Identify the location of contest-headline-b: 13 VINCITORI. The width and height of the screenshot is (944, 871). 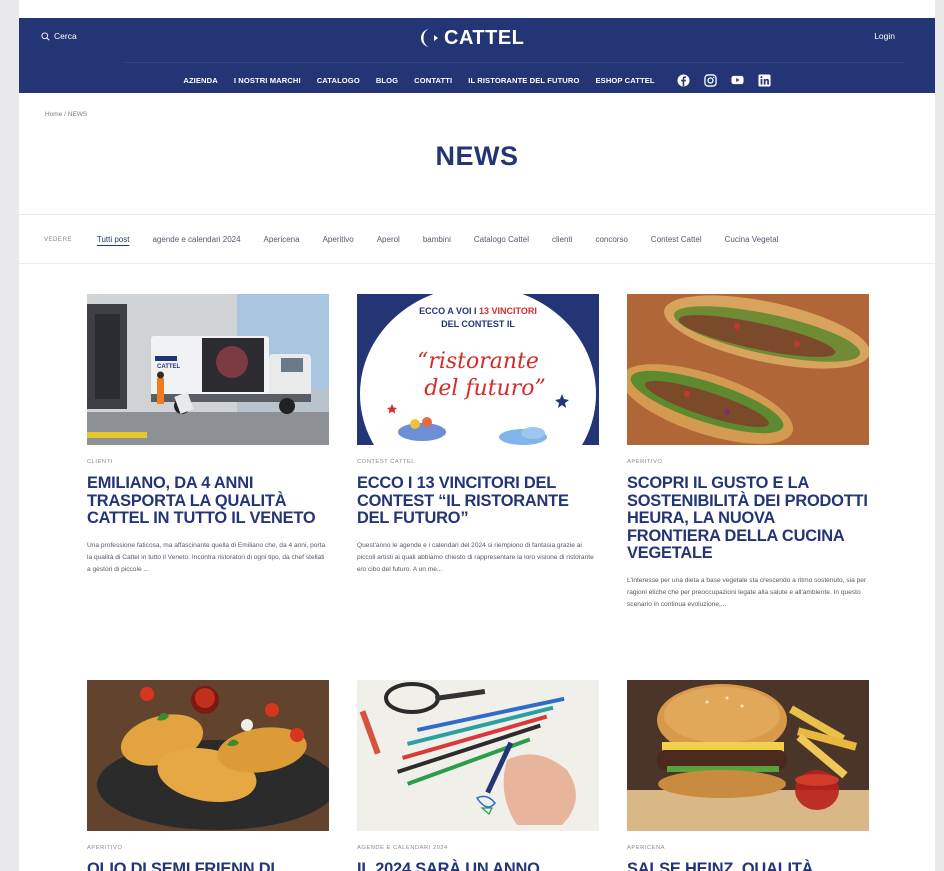
(508, 311).